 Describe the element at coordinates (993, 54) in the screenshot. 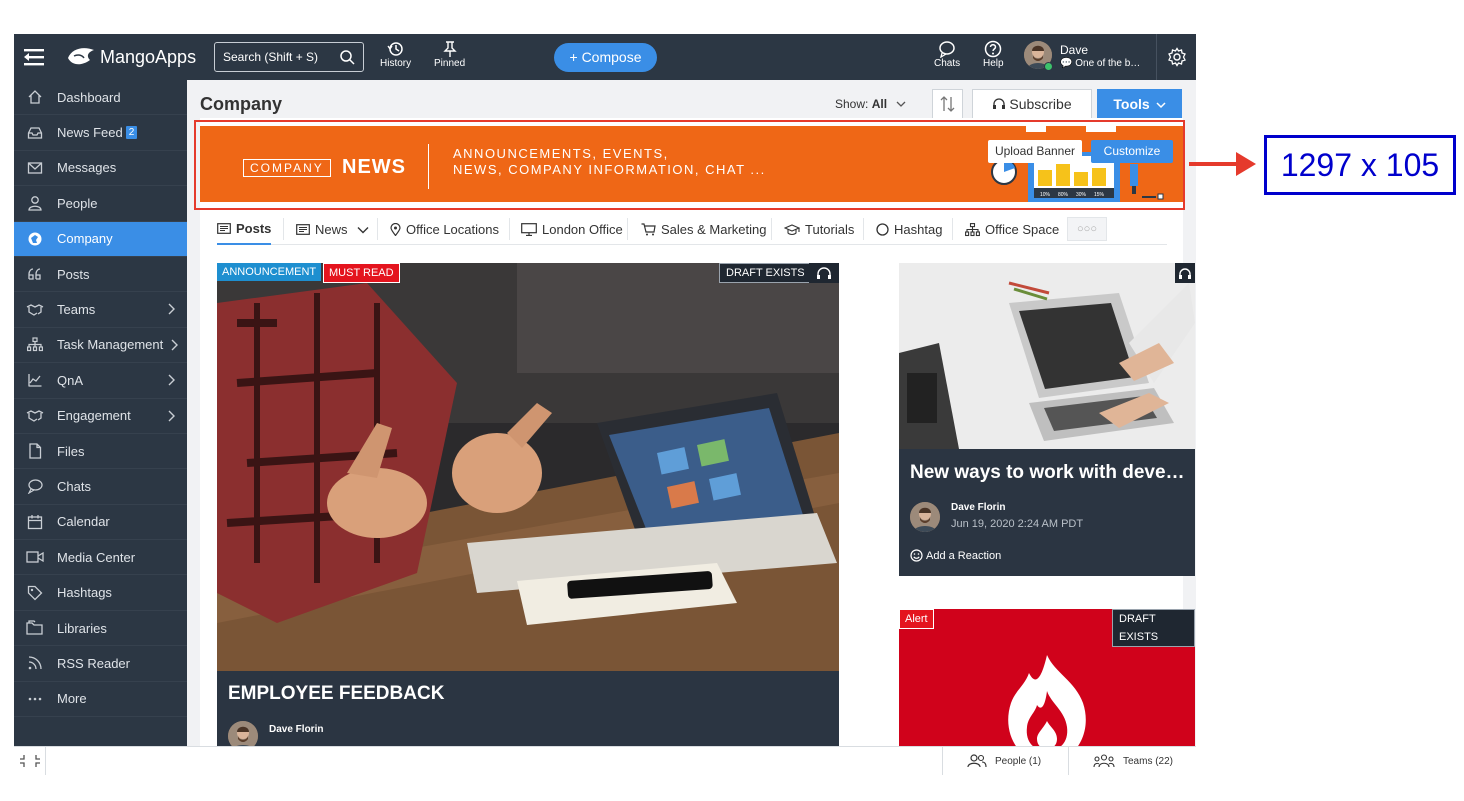

I see `help-button: Help` at that location.